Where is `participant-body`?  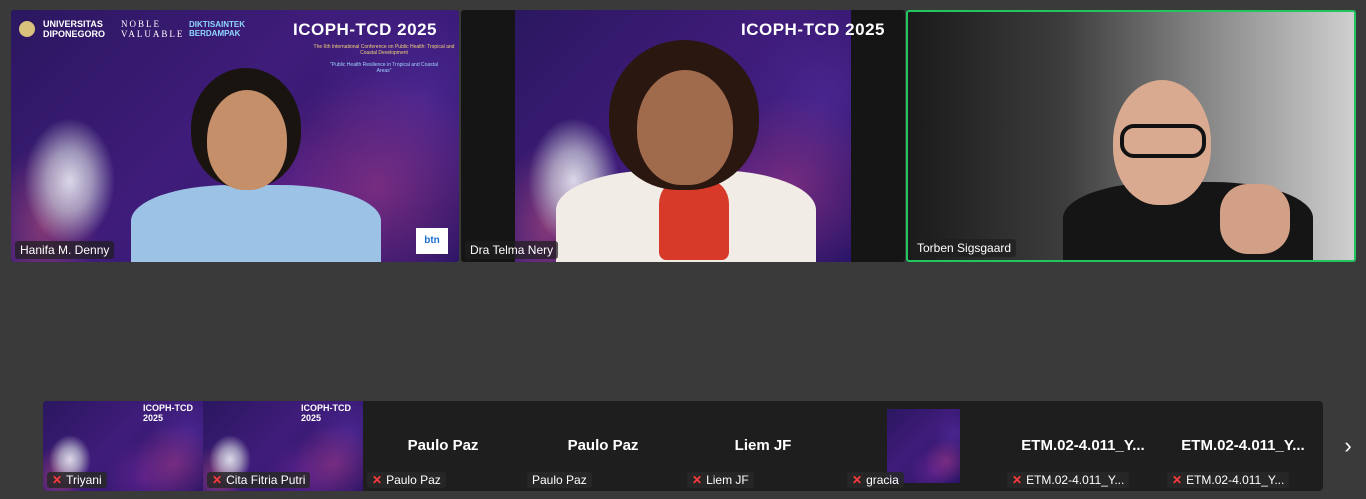
participant-body is located at coordinates (256, 223).